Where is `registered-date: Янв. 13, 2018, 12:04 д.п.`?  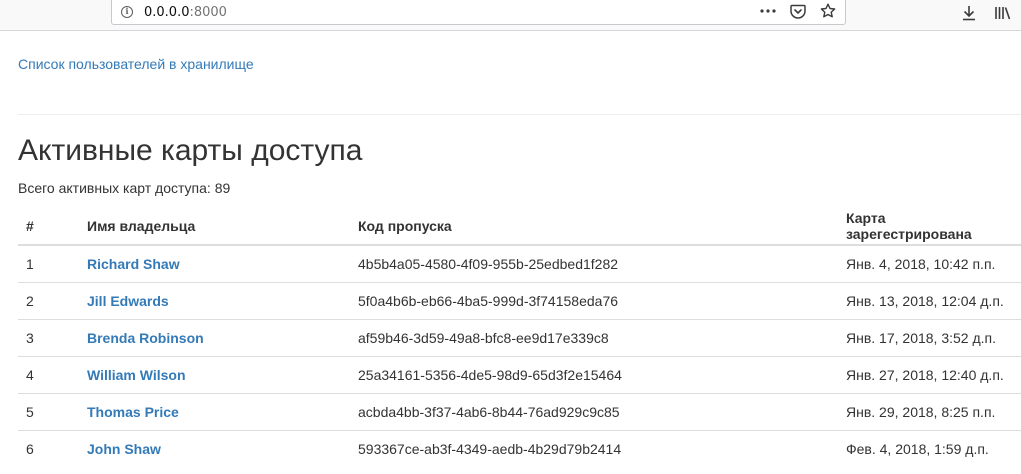 registered-date: Янв. 13, 2018, 12:04 д.п. is located at coordinates (929, 301).